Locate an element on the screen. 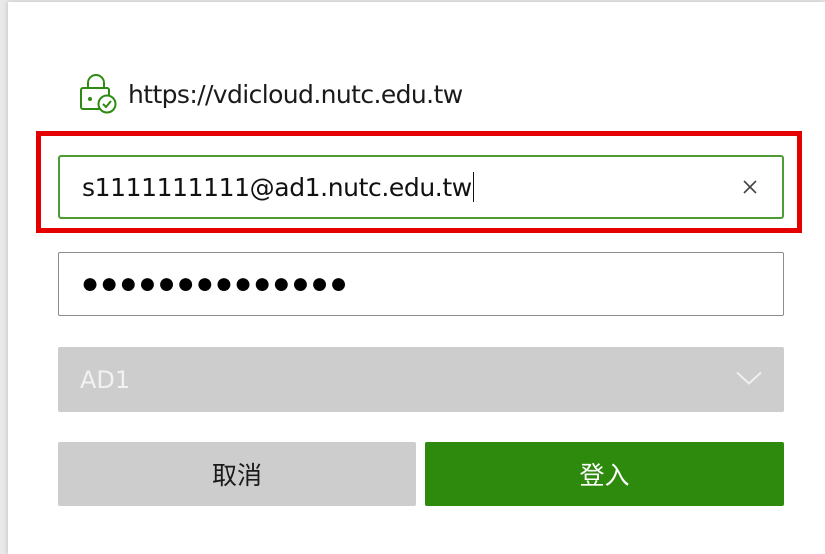 The image size is (825, 554). domain-select-value: AD1 is located at coordinates (105, 379).